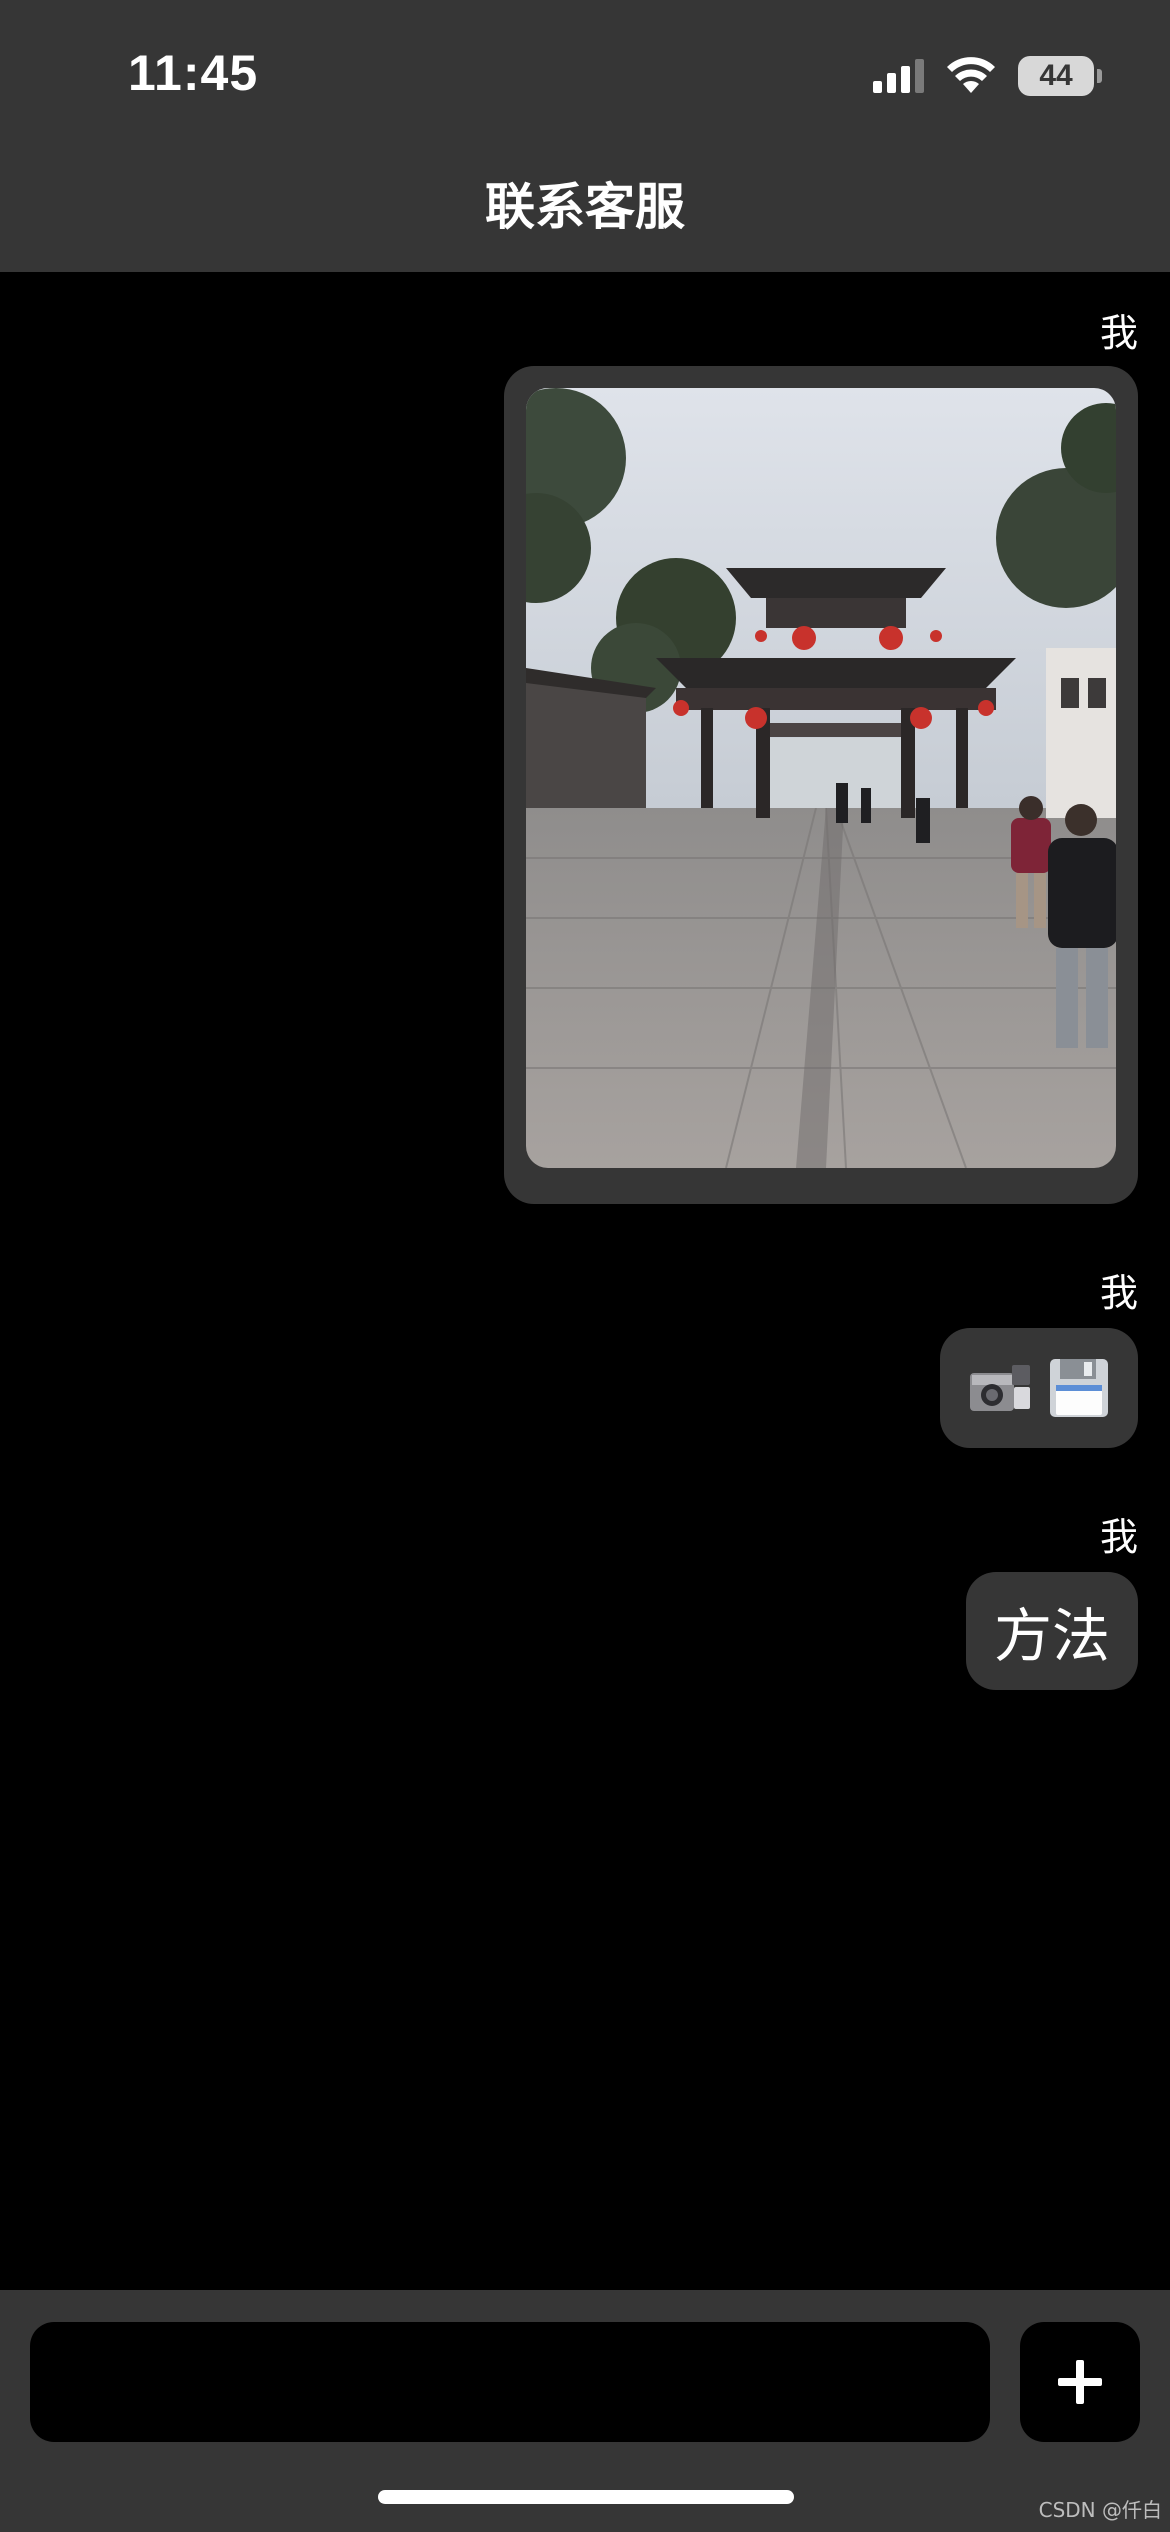 The image size is (1170, 2532). I want to click on battery-icon: 44, so click(1060, 76).